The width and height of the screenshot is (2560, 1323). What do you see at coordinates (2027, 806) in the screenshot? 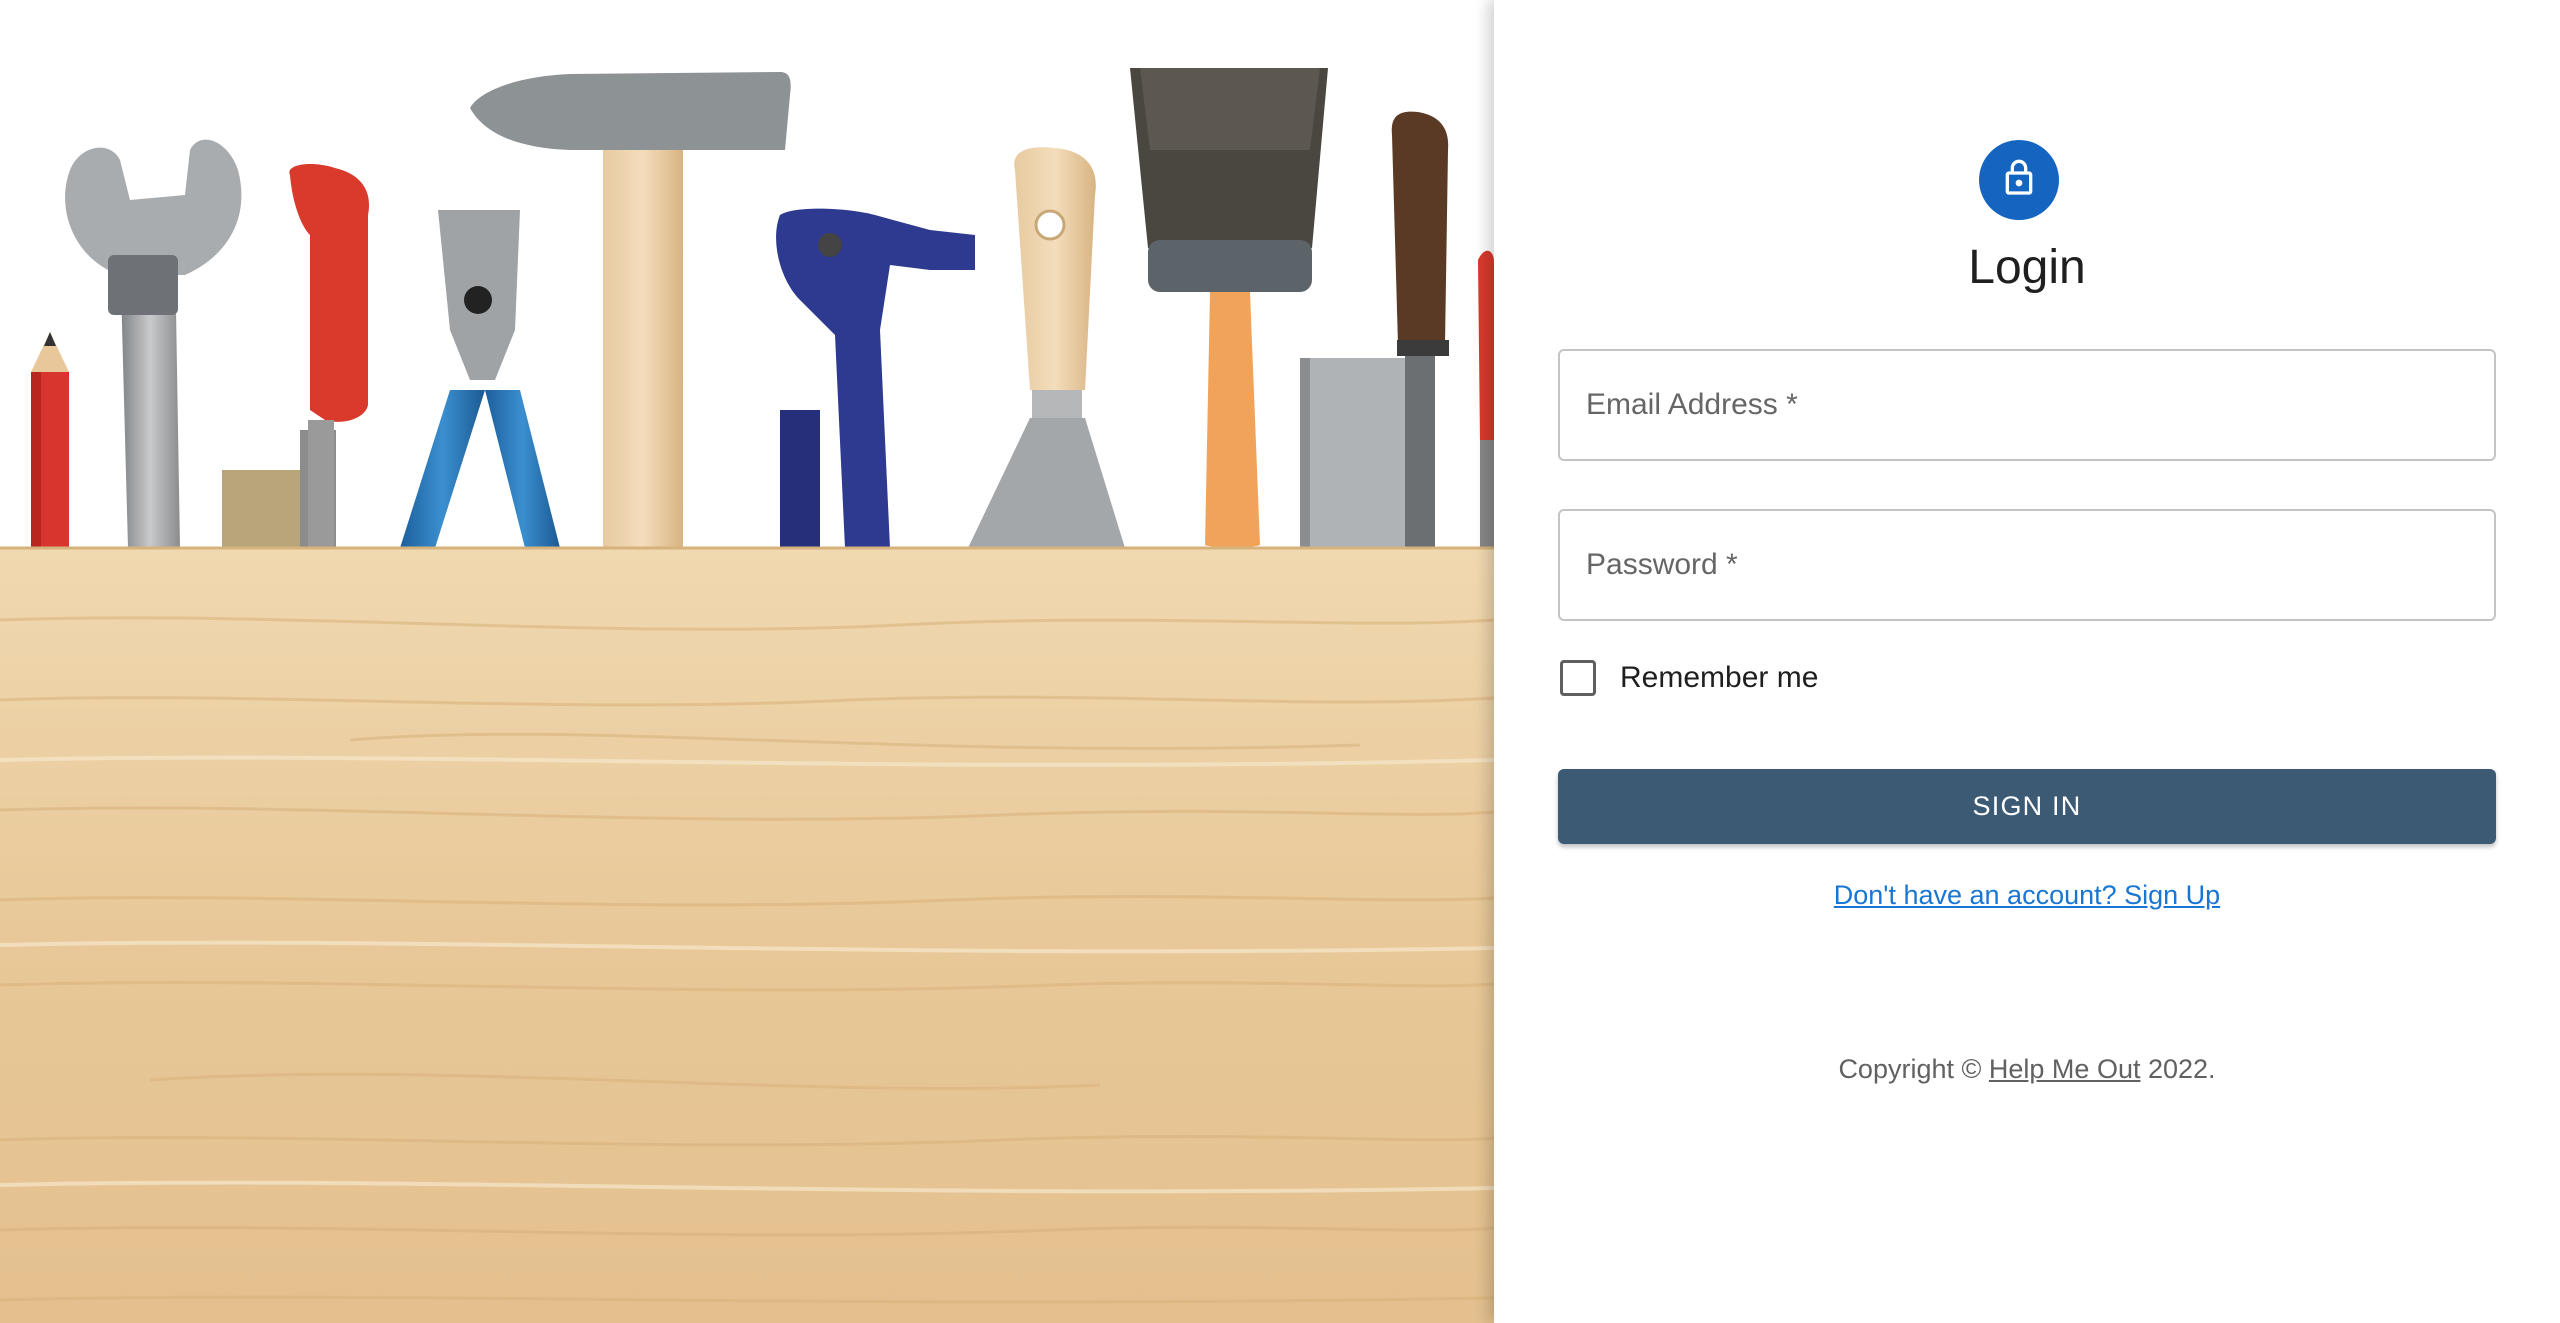
I see `sign-in-button: SIGN IN` at bounding box center [2027, 806].